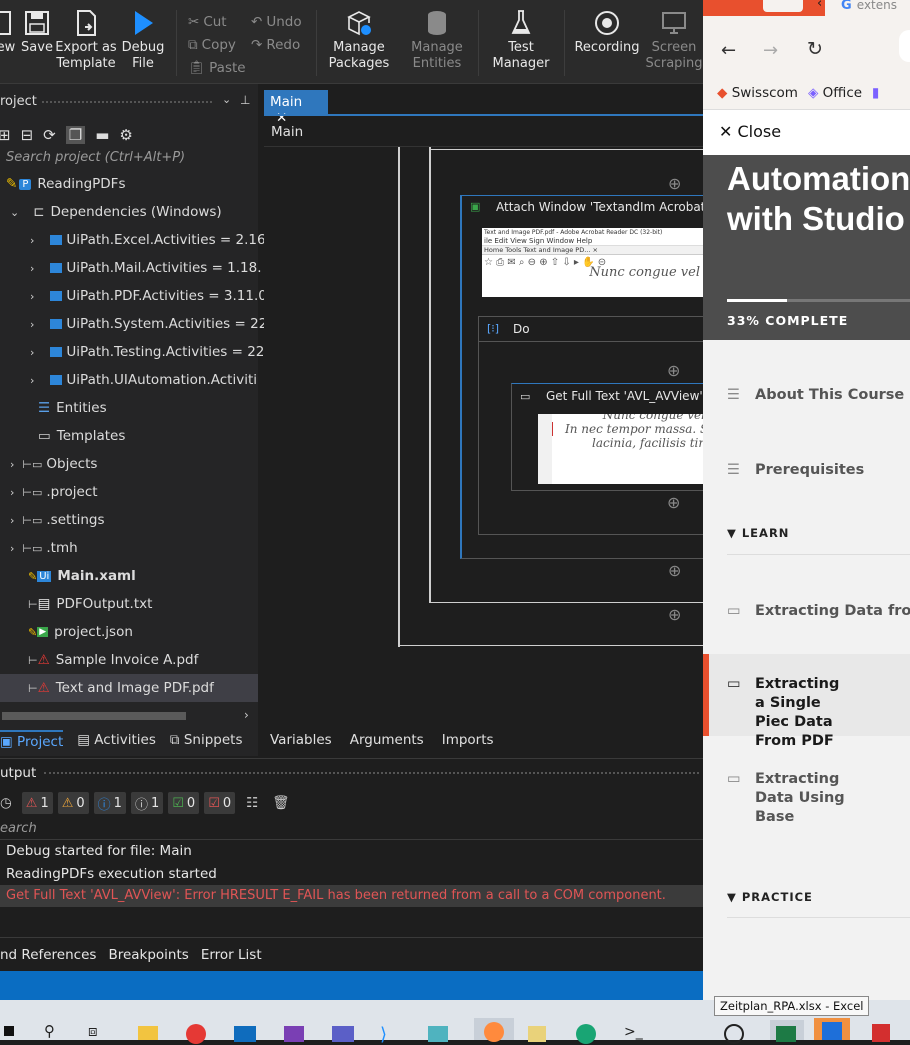 This screenshot has width=910, height=1045. Describe the element at coordinates (150, 240) in the screenshot. I see `tree-package: › UiPath.Excel.Activities = 2.16.` at that location.